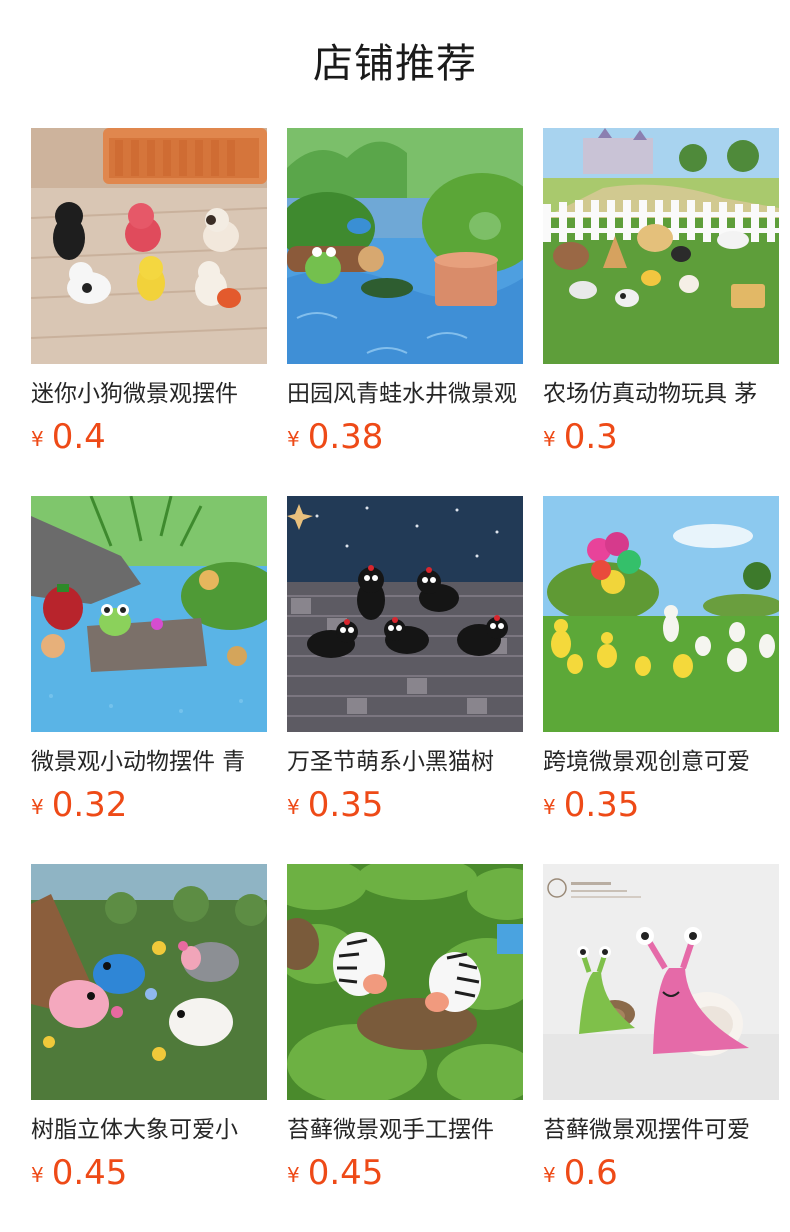 The image size is (790, 1232). I want to click on price-value: 0.4, so click(78, 437).